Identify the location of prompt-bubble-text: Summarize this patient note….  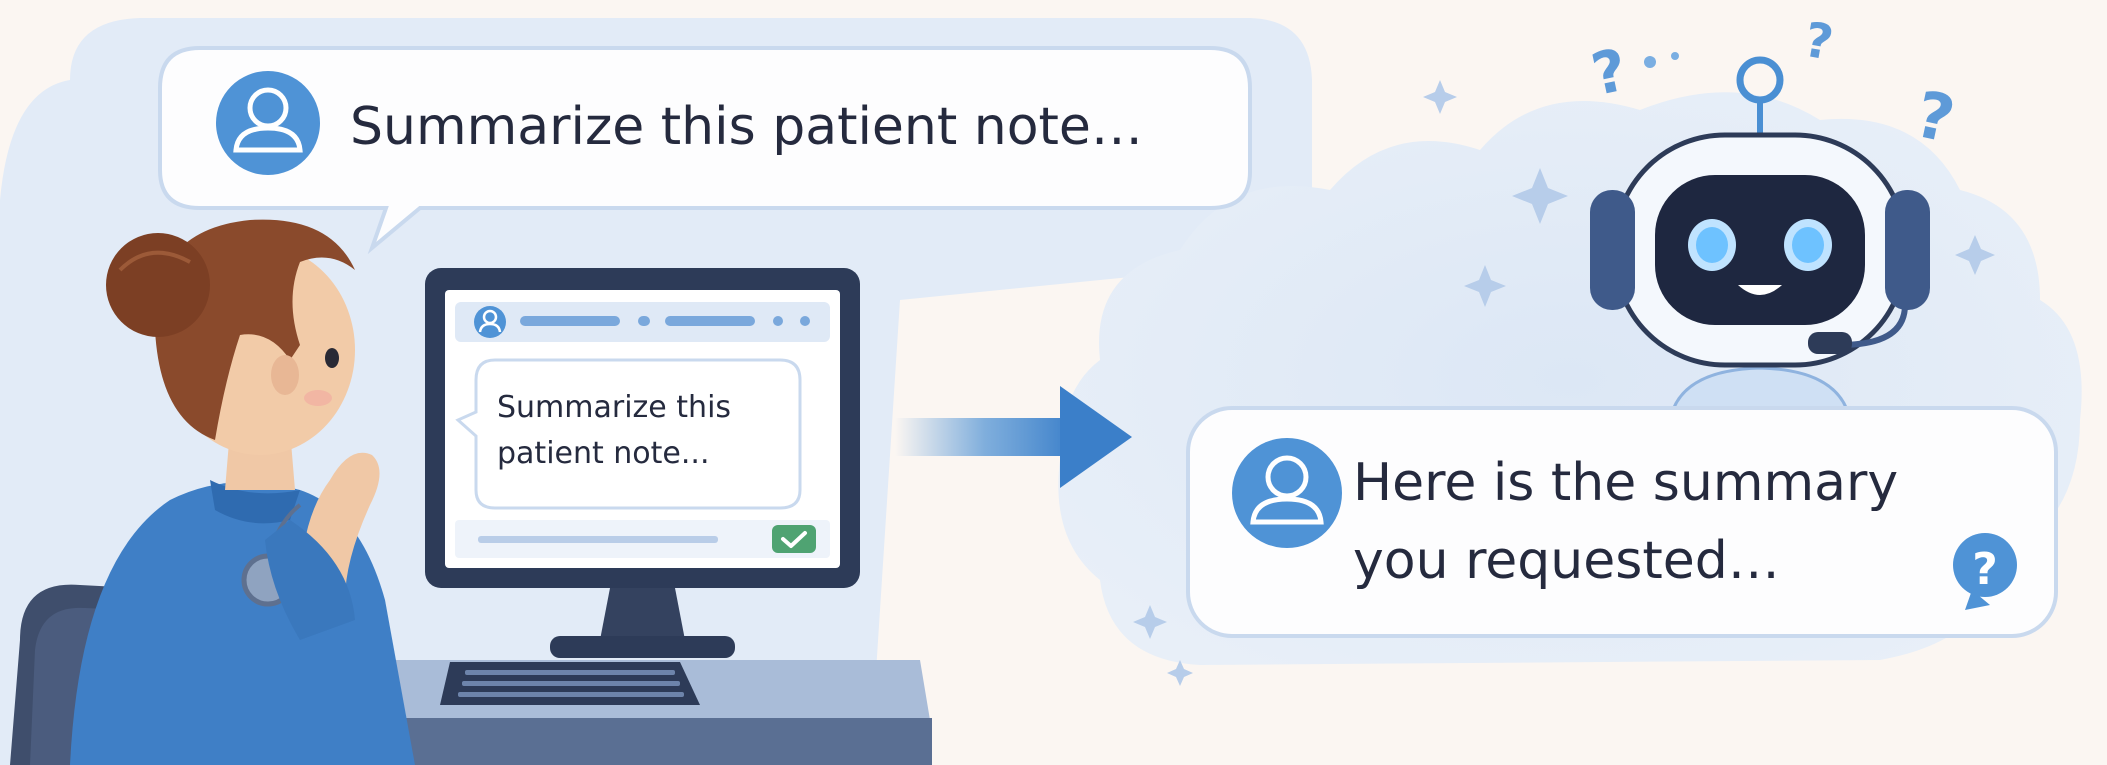
(746, 127).